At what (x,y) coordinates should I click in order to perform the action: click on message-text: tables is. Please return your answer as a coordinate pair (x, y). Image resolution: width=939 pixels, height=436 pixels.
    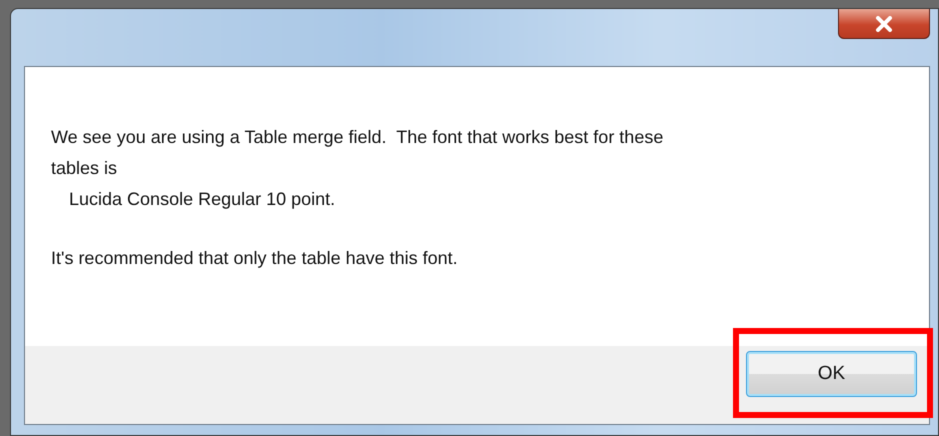
    Looking at the image, I should click on (84, 168).